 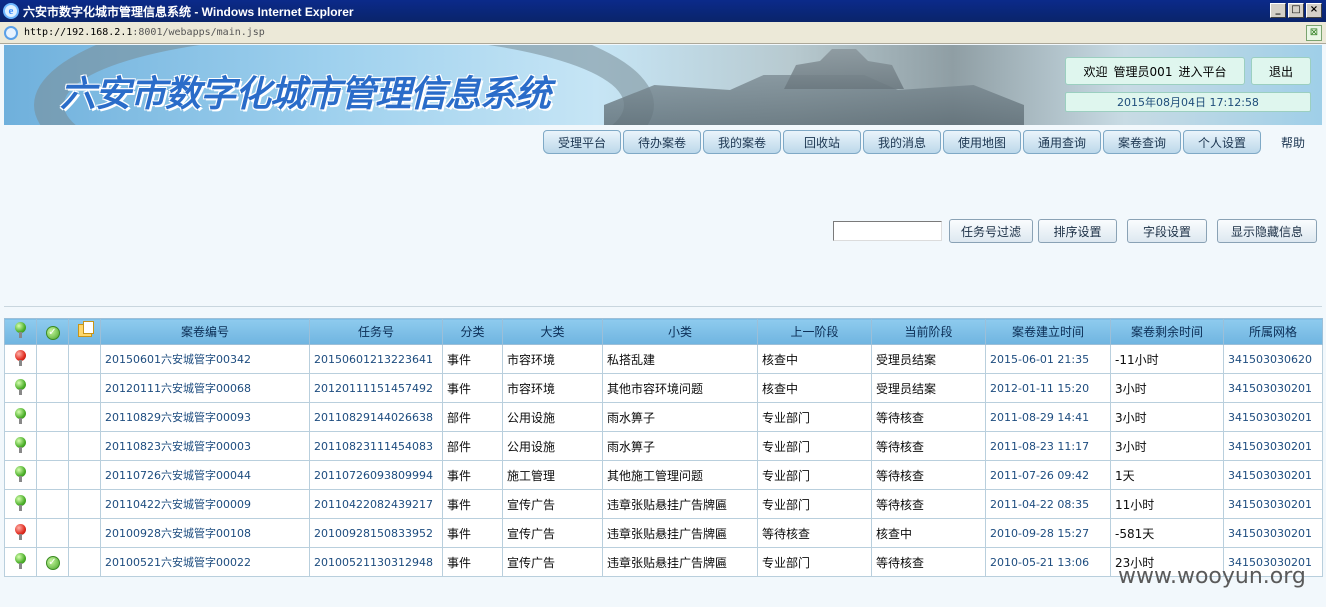 I want to click on column-header: 案卷编号, so click(x=205, y=331).